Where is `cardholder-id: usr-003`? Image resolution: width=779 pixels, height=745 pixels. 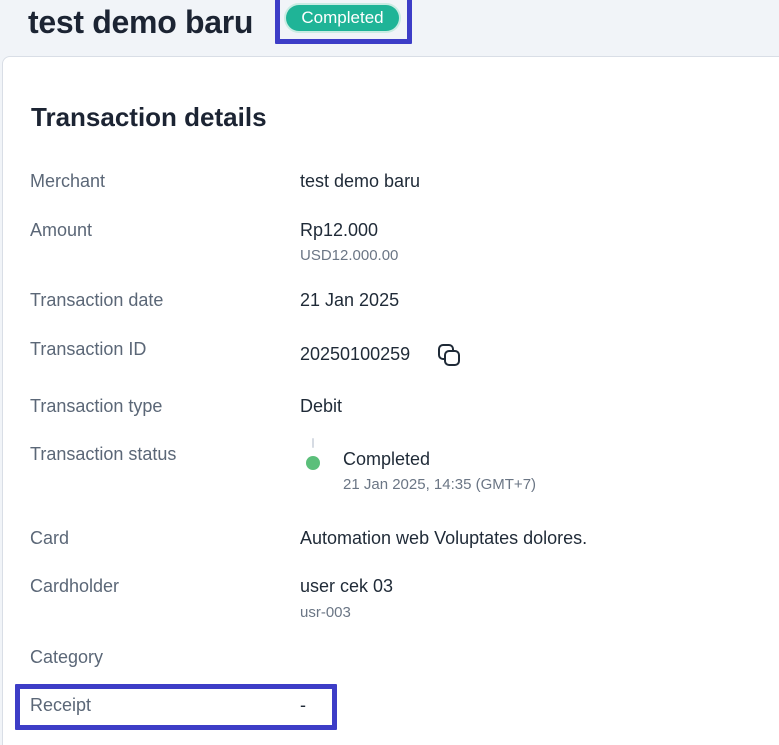 cardholder-id: usr-003 is located at coordinates (325, 612).